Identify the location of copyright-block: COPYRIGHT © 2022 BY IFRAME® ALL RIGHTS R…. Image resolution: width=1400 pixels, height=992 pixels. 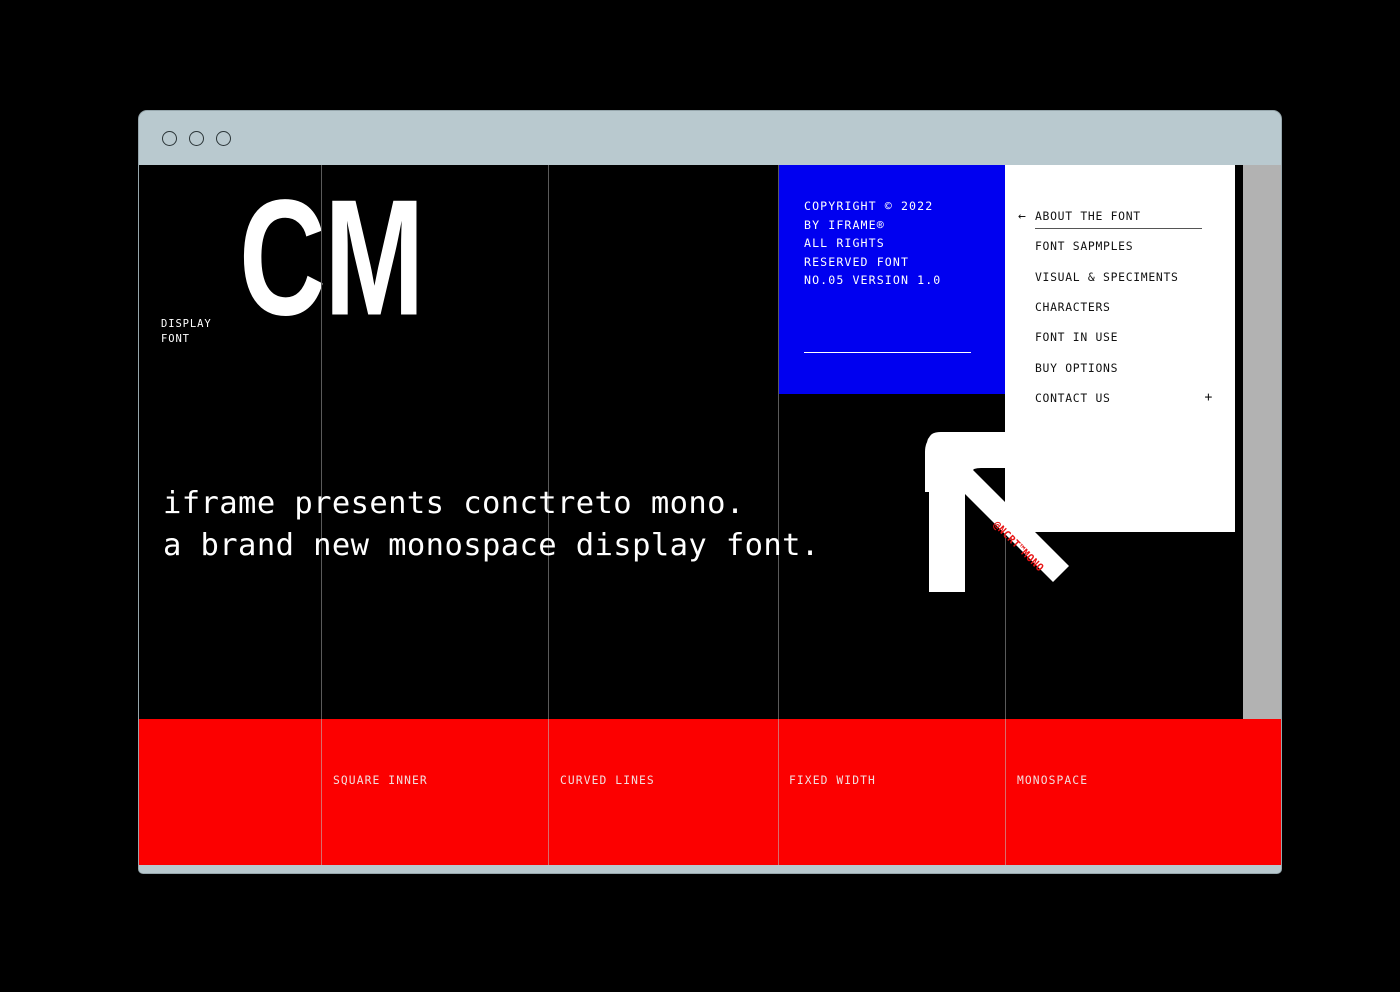
(891, 279).